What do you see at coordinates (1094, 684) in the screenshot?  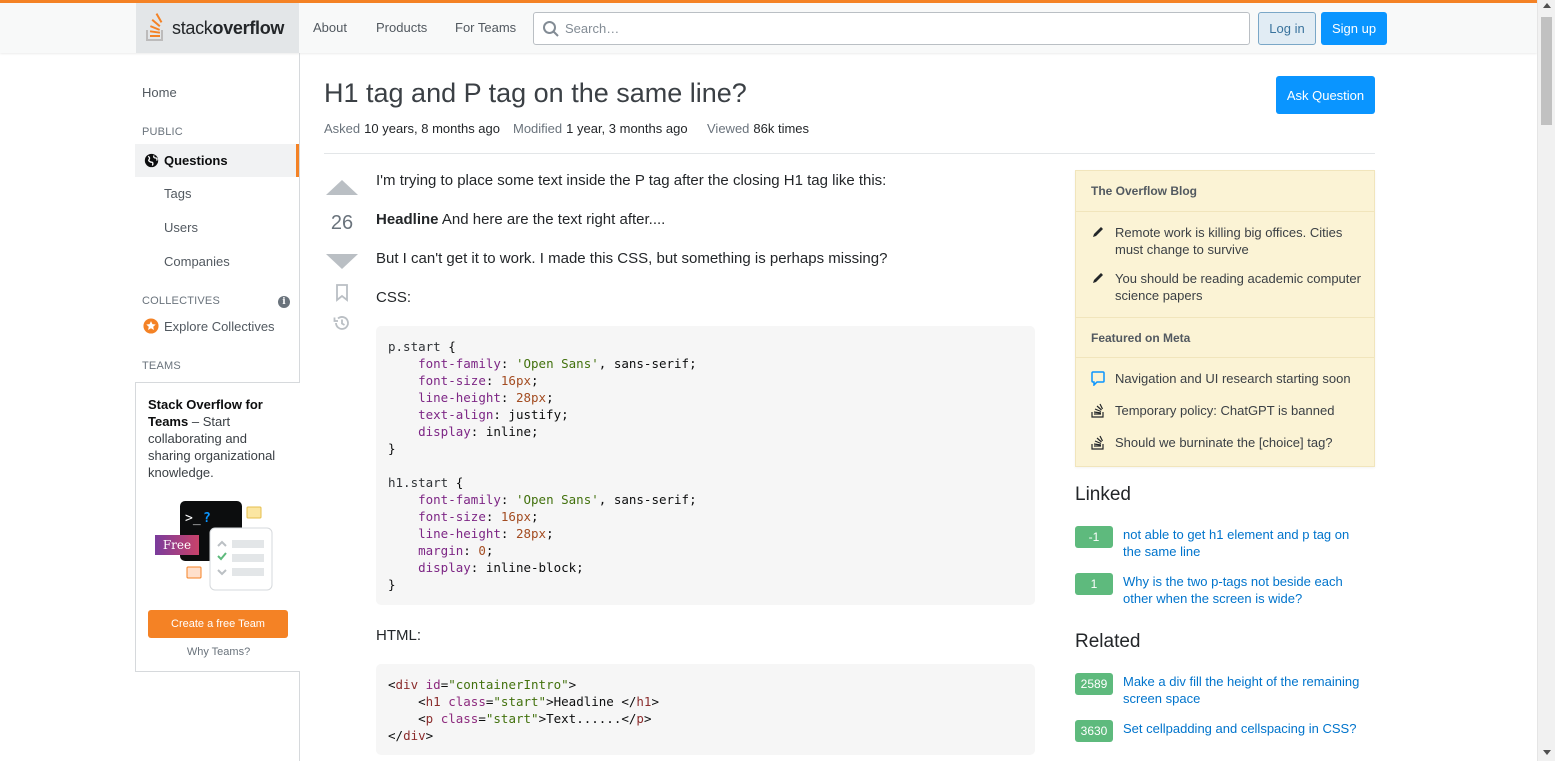 I see `score-badge: 2589` at bounding box center [1094, 684].